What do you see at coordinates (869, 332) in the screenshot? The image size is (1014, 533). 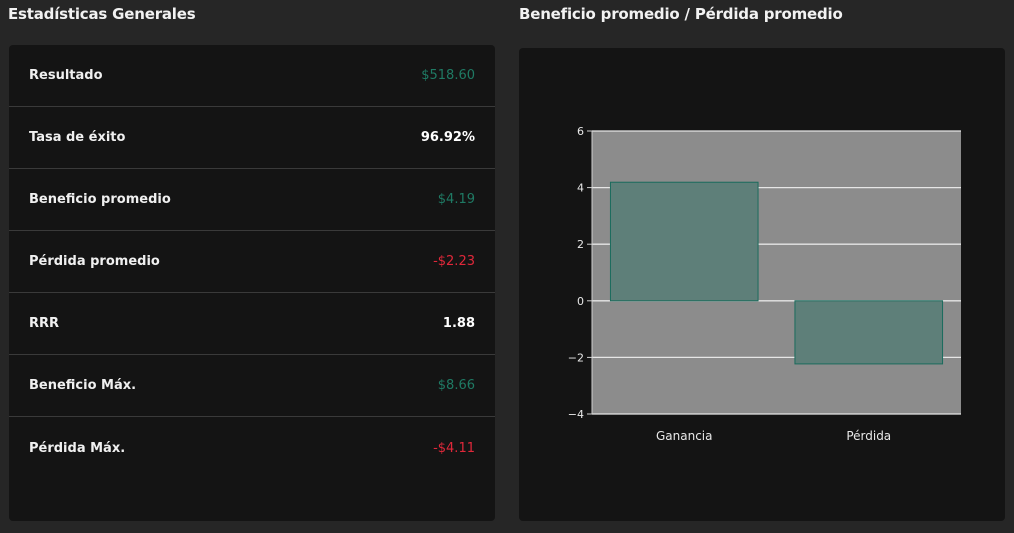 I see `bar-perdida` at bounding box center [869, 332].